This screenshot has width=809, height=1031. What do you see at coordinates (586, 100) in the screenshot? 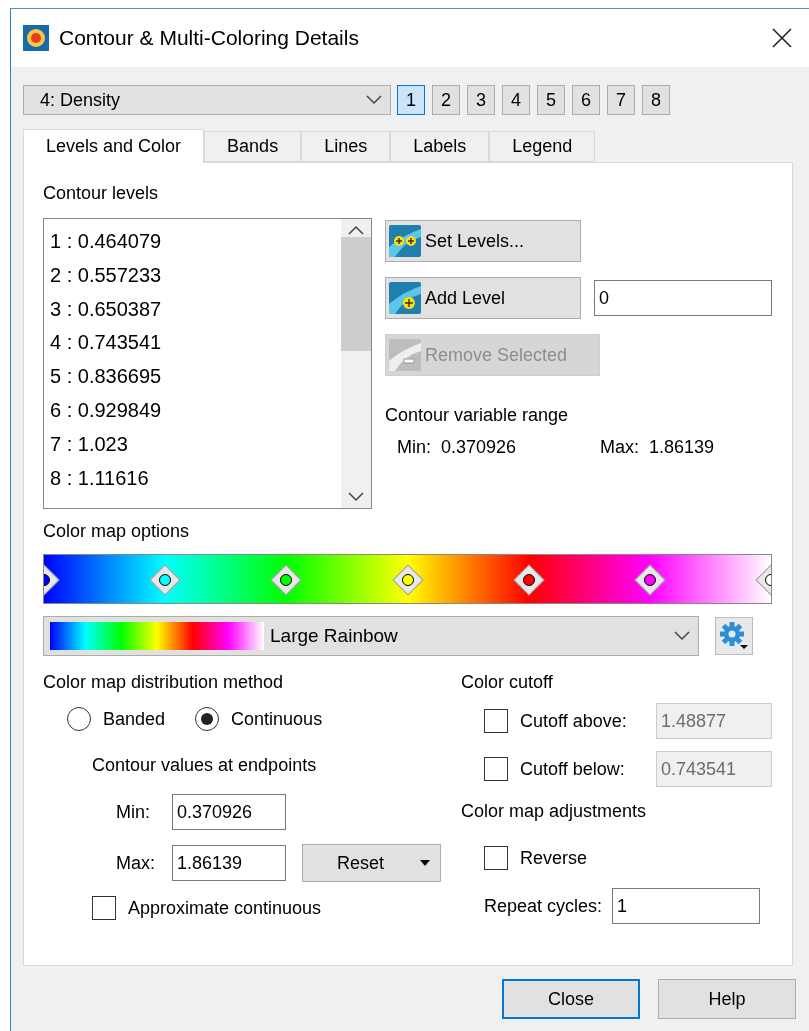
I see `map-number-button: 6` at bounding box center [586, 100].